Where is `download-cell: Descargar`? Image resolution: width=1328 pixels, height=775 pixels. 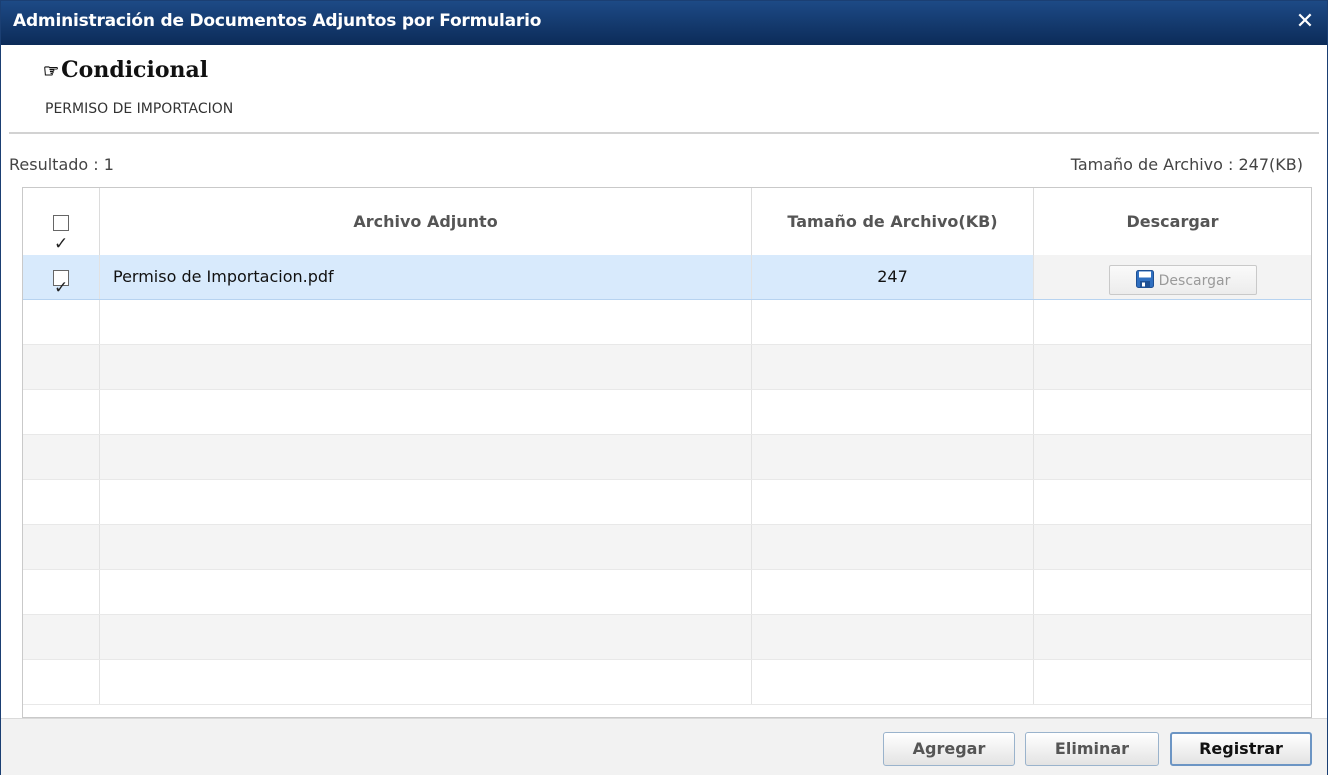 download-cell: Descargar is located at coordinates (1172, 277).